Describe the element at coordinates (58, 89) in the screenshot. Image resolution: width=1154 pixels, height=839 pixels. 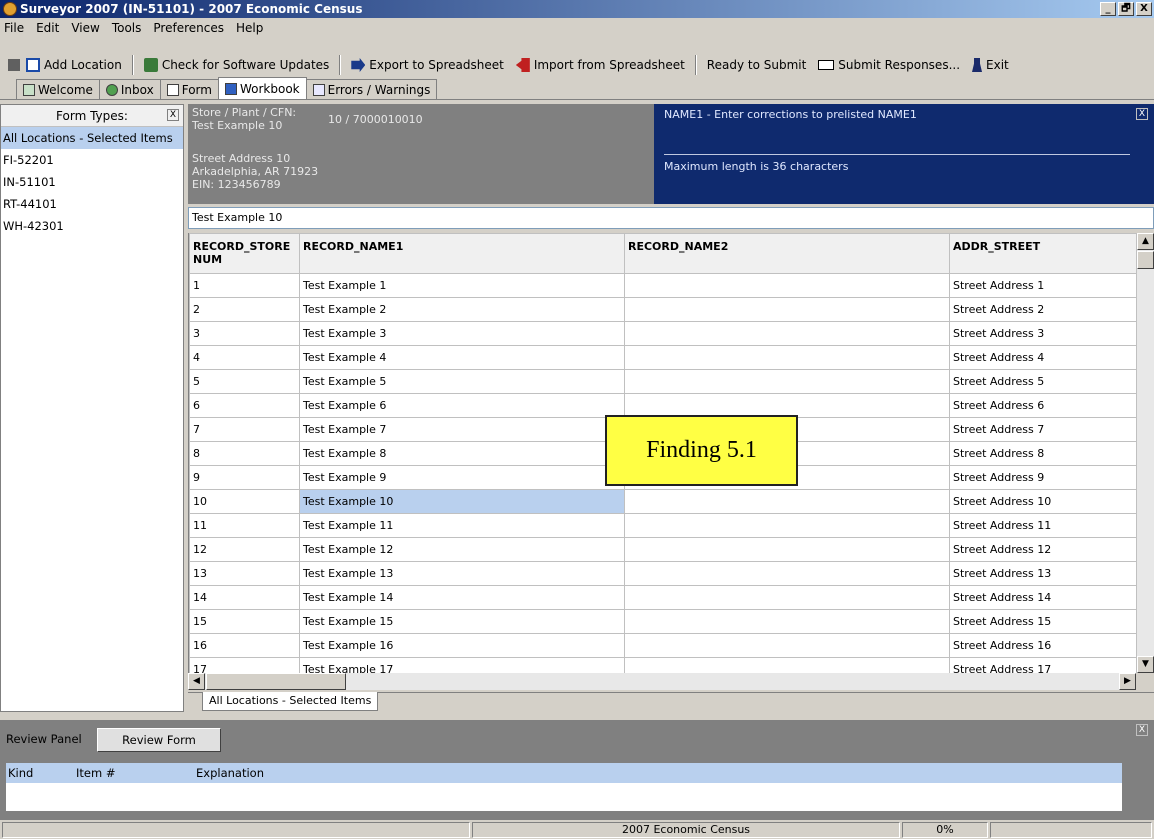
I see `tab-welcome: Welcome` at that location.